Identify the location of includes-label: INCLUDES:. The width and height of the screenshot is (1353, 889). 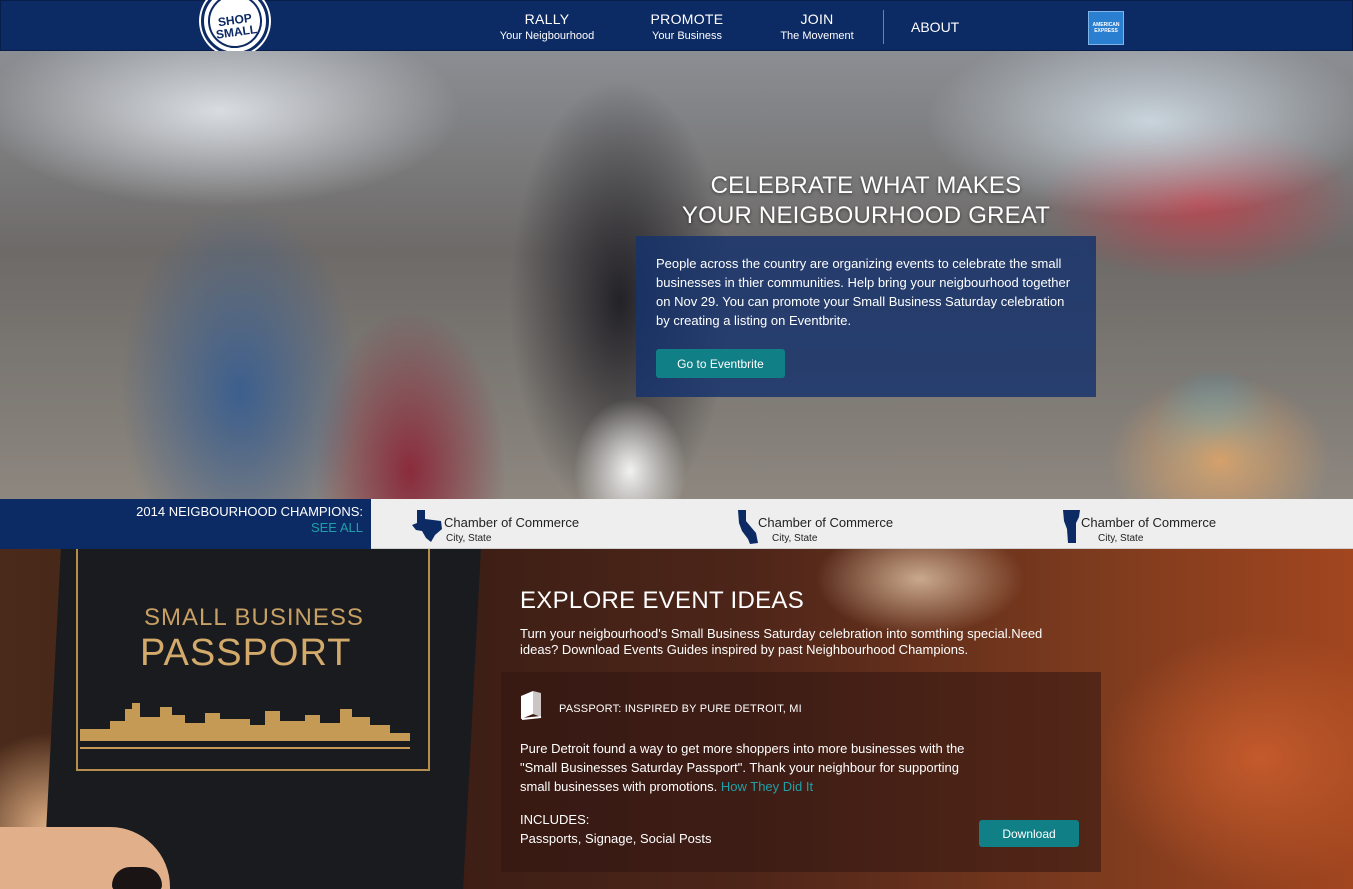
(555, 819).